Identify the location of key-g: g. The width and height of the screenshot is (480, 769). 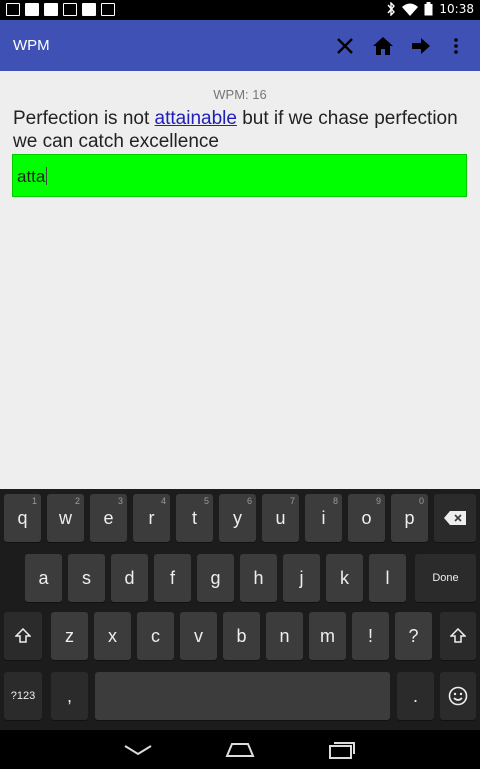
(215, 578).